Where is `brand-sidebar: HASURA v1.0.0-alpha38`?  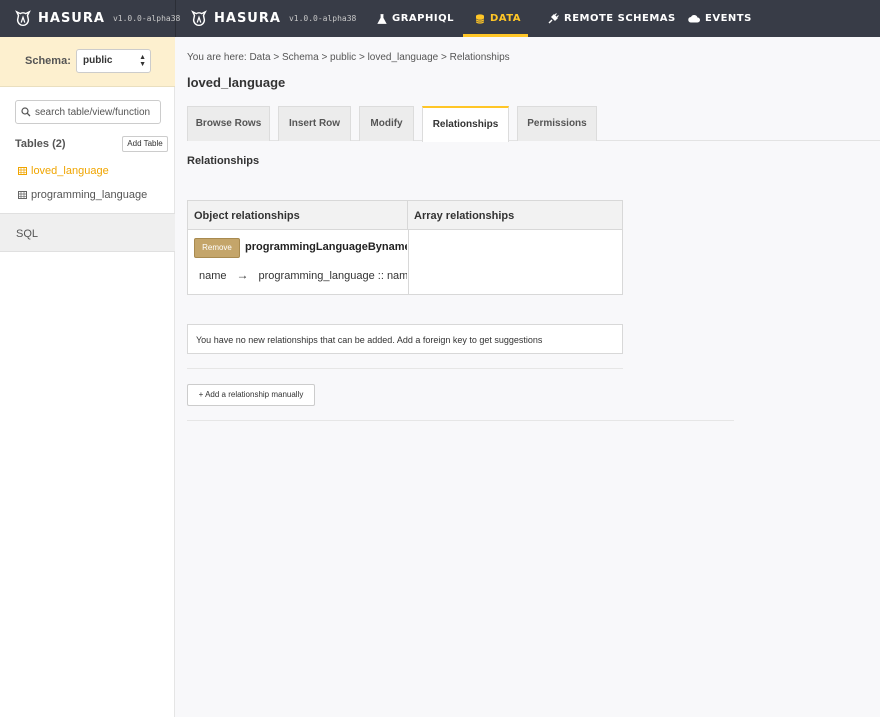 brand-sidebar: HASURA v1.0.0-alpha38 is located at coordinates (97, 18).